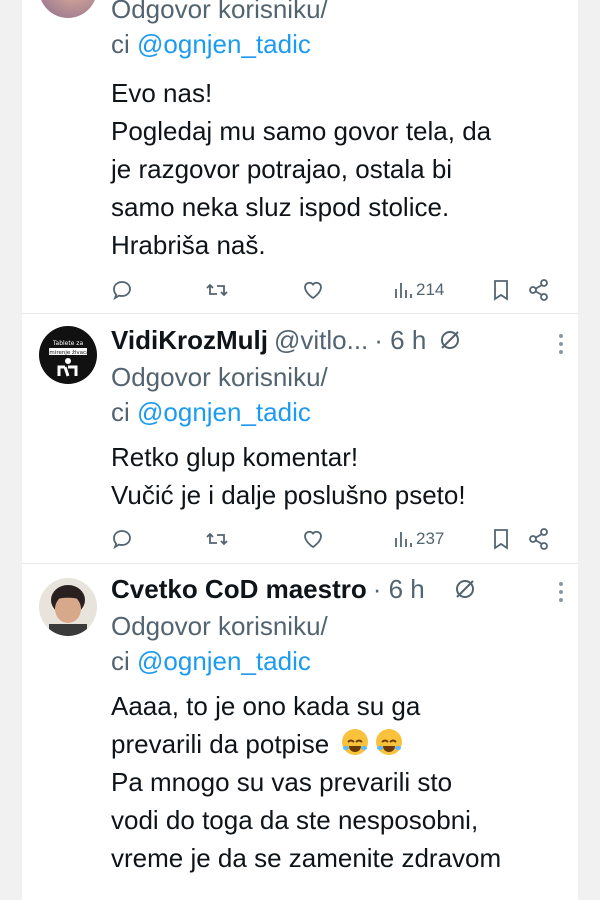 Image resolution: width=600 pixels, height=900 pixels. I want to click on tweet-line: Aaaa, to je ono kada su ga, so click(266, 706).